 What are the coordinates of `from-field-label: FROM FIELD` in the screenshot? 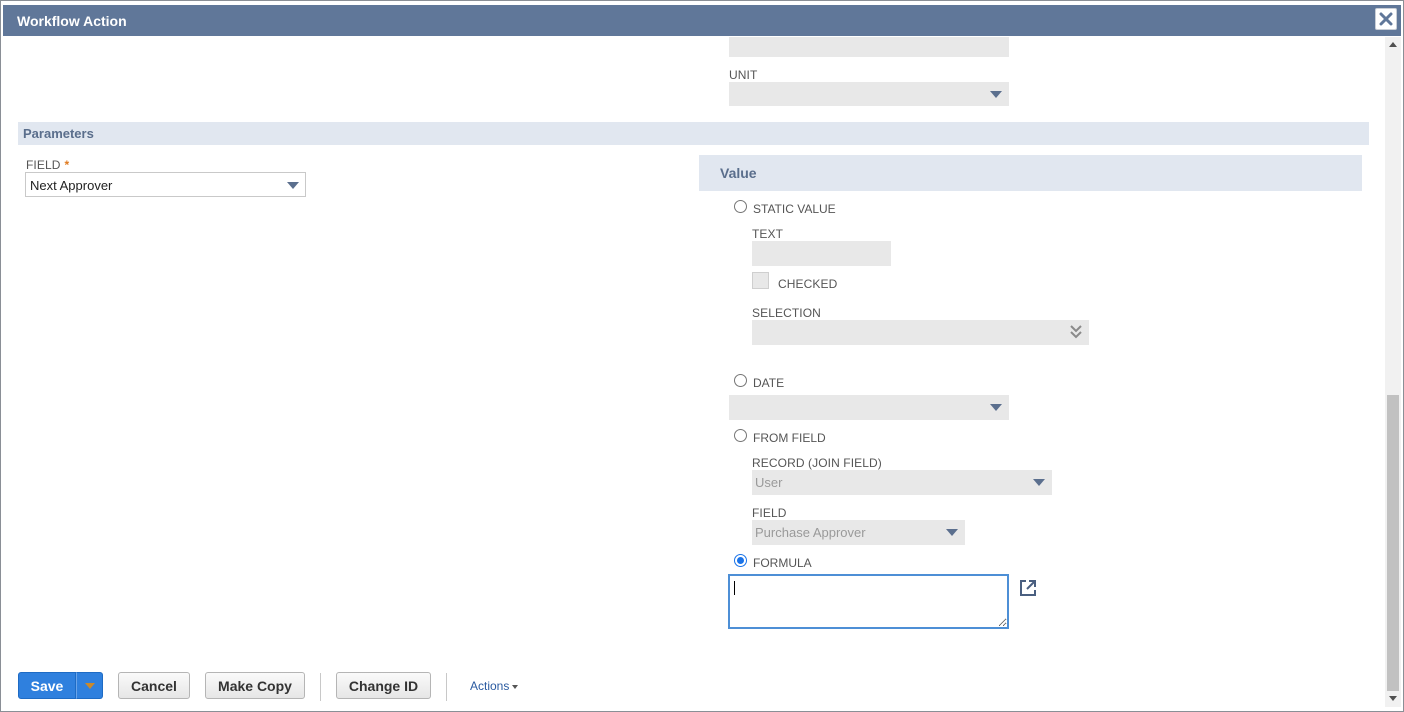 It's located at (789, 438).